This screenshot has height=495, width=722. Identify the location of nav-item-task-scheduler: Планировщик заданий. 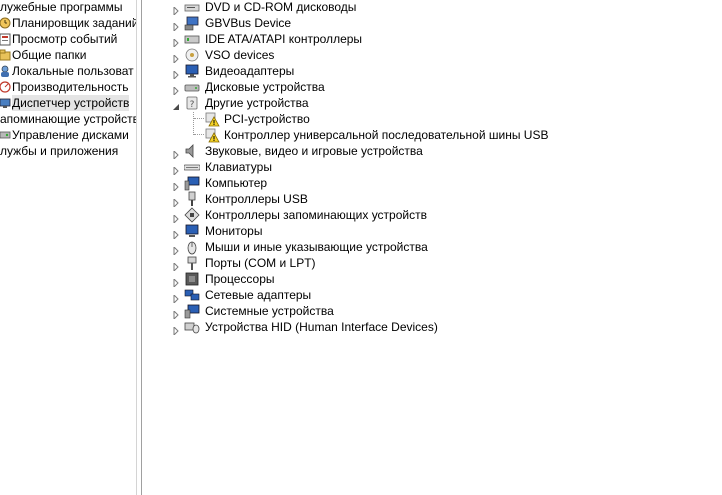
(68, 23).